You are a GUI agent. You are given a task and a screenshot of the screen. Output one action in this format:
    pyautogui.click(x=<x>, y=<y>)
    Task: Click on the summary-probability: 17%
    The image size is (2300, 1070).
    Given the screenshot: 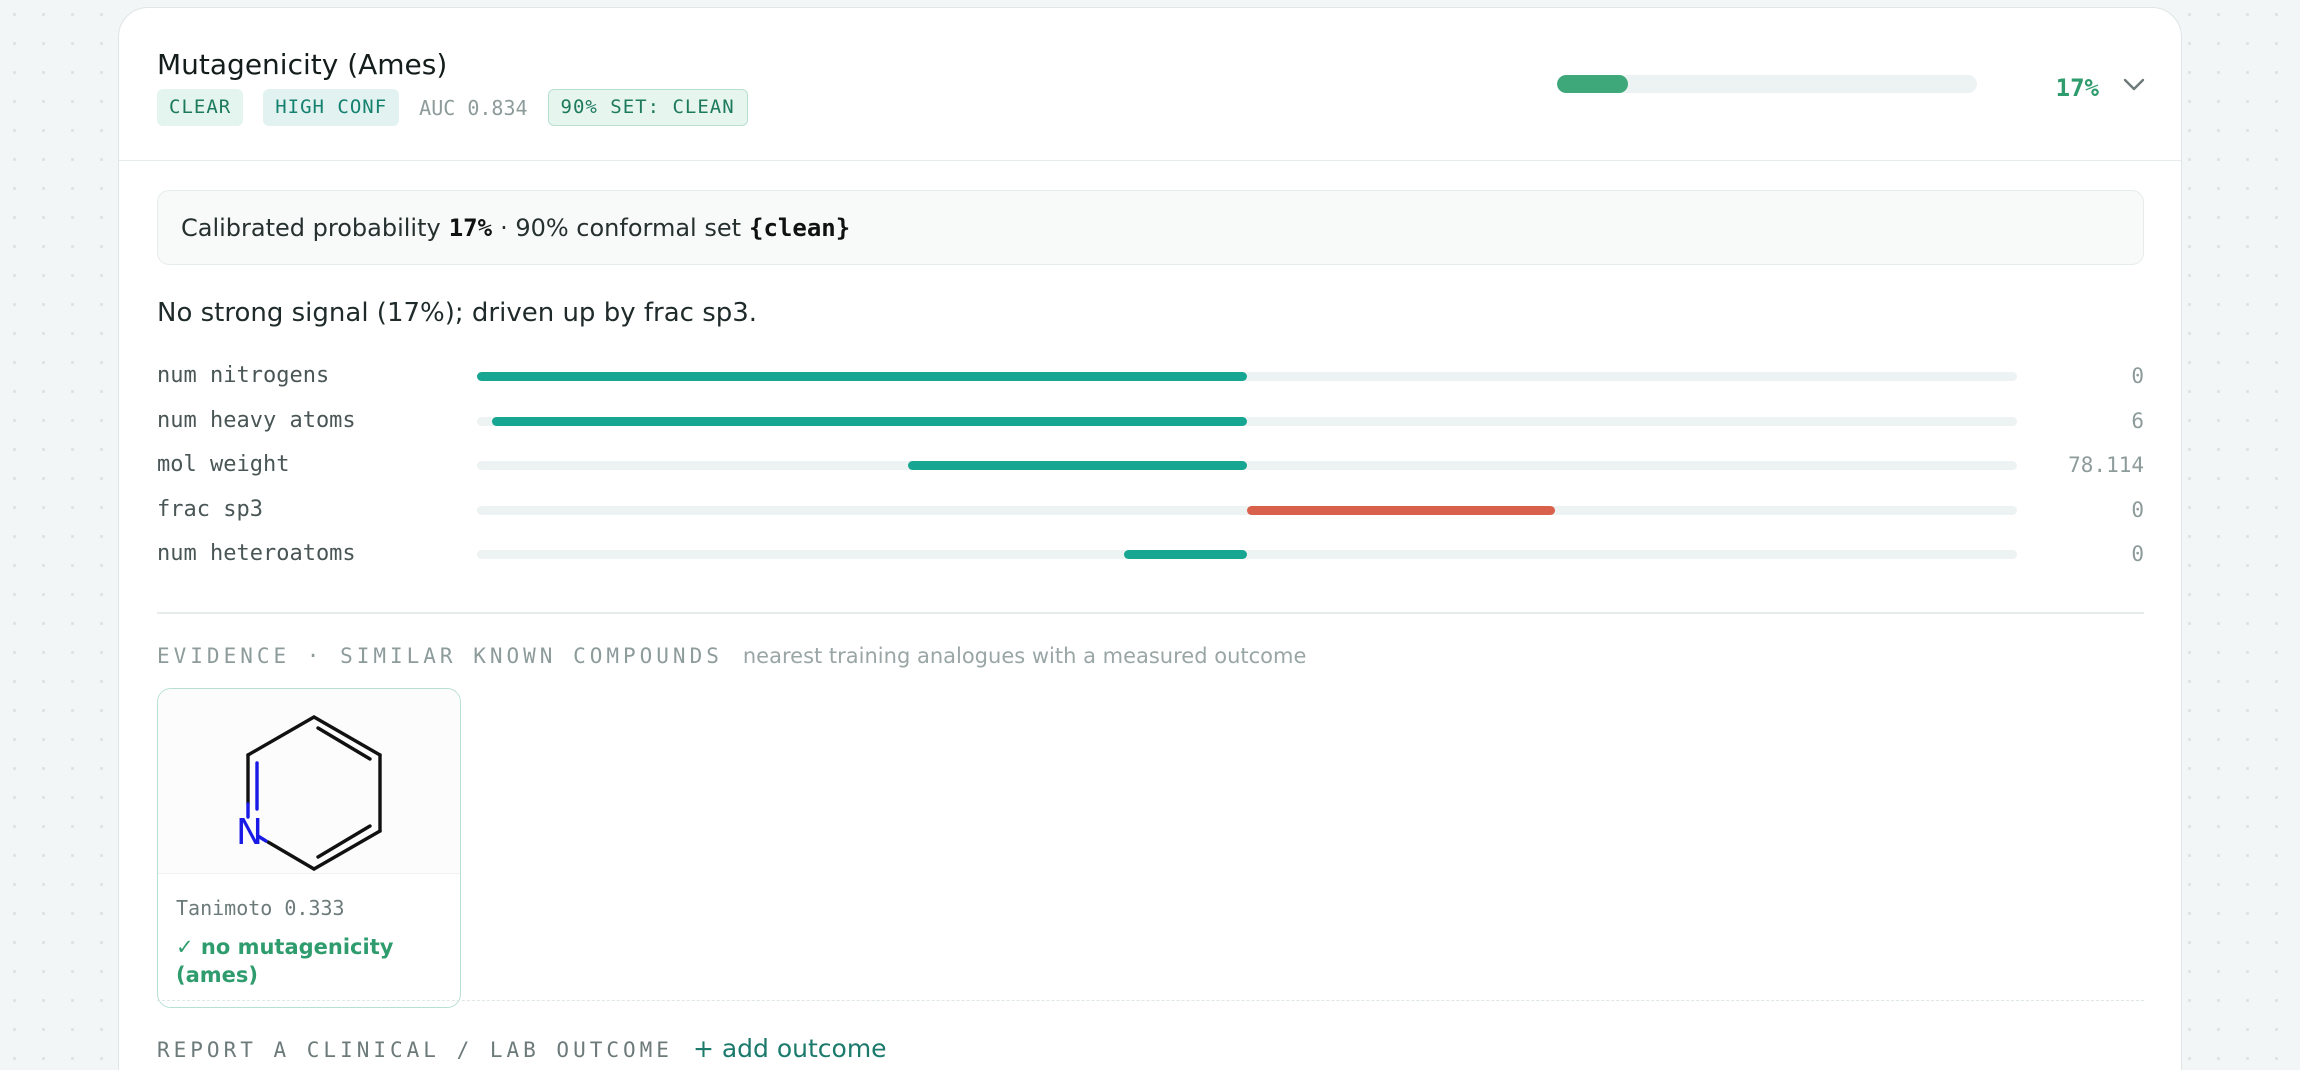 What is the action you would take?
    pyautogui.click(x=470, y=227)
    